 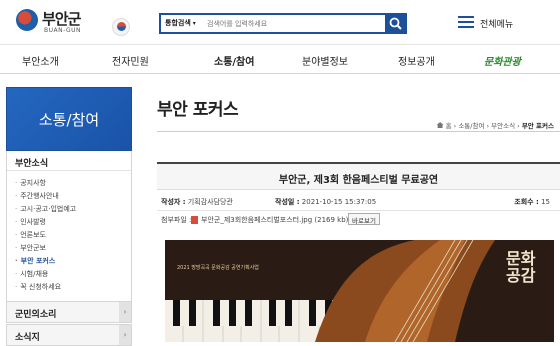 What do you see at coordinates (364, 219) in the screenshot?
I see `preview-button: 바로보기` at bounding box center [364, 219].